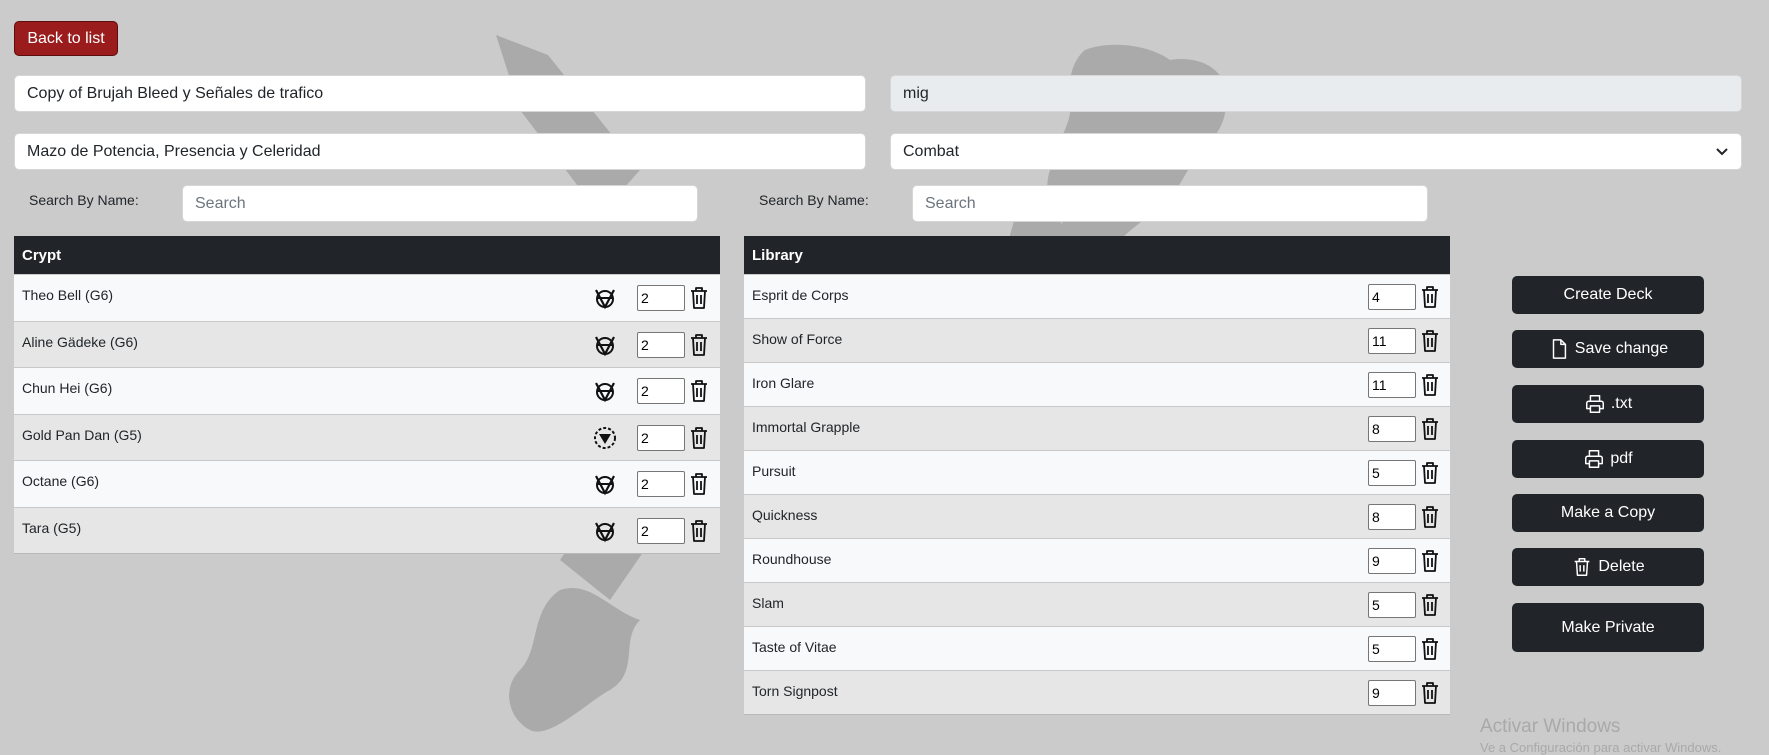  Describe the element at coordinates (440, 203) in the screenshot. I see `crypt-search-input` at that location.